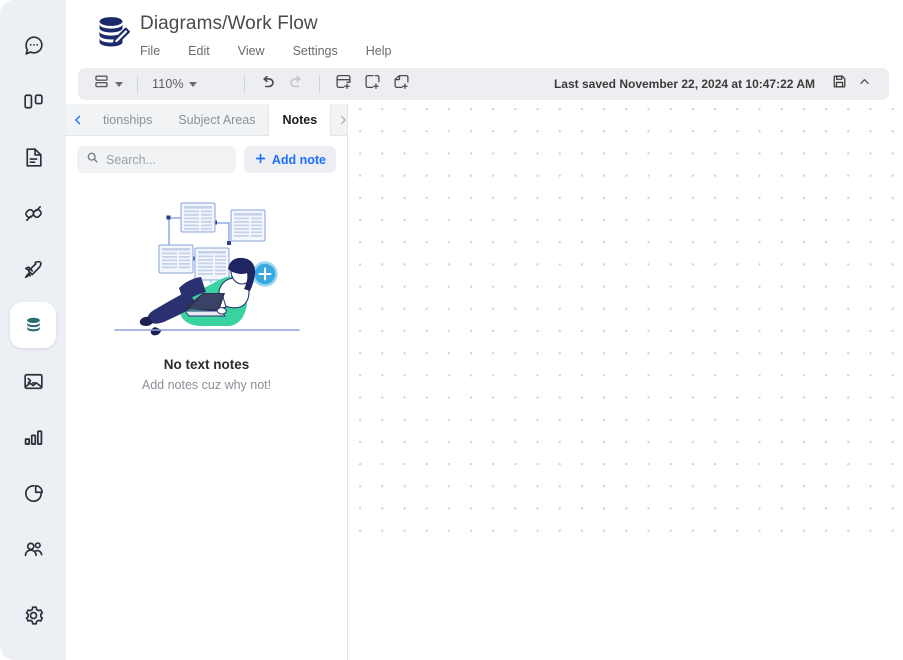 The width and height of the screenshot is (903, 660). I want to click on sidebar-item-diagrams, so click(33, 325).